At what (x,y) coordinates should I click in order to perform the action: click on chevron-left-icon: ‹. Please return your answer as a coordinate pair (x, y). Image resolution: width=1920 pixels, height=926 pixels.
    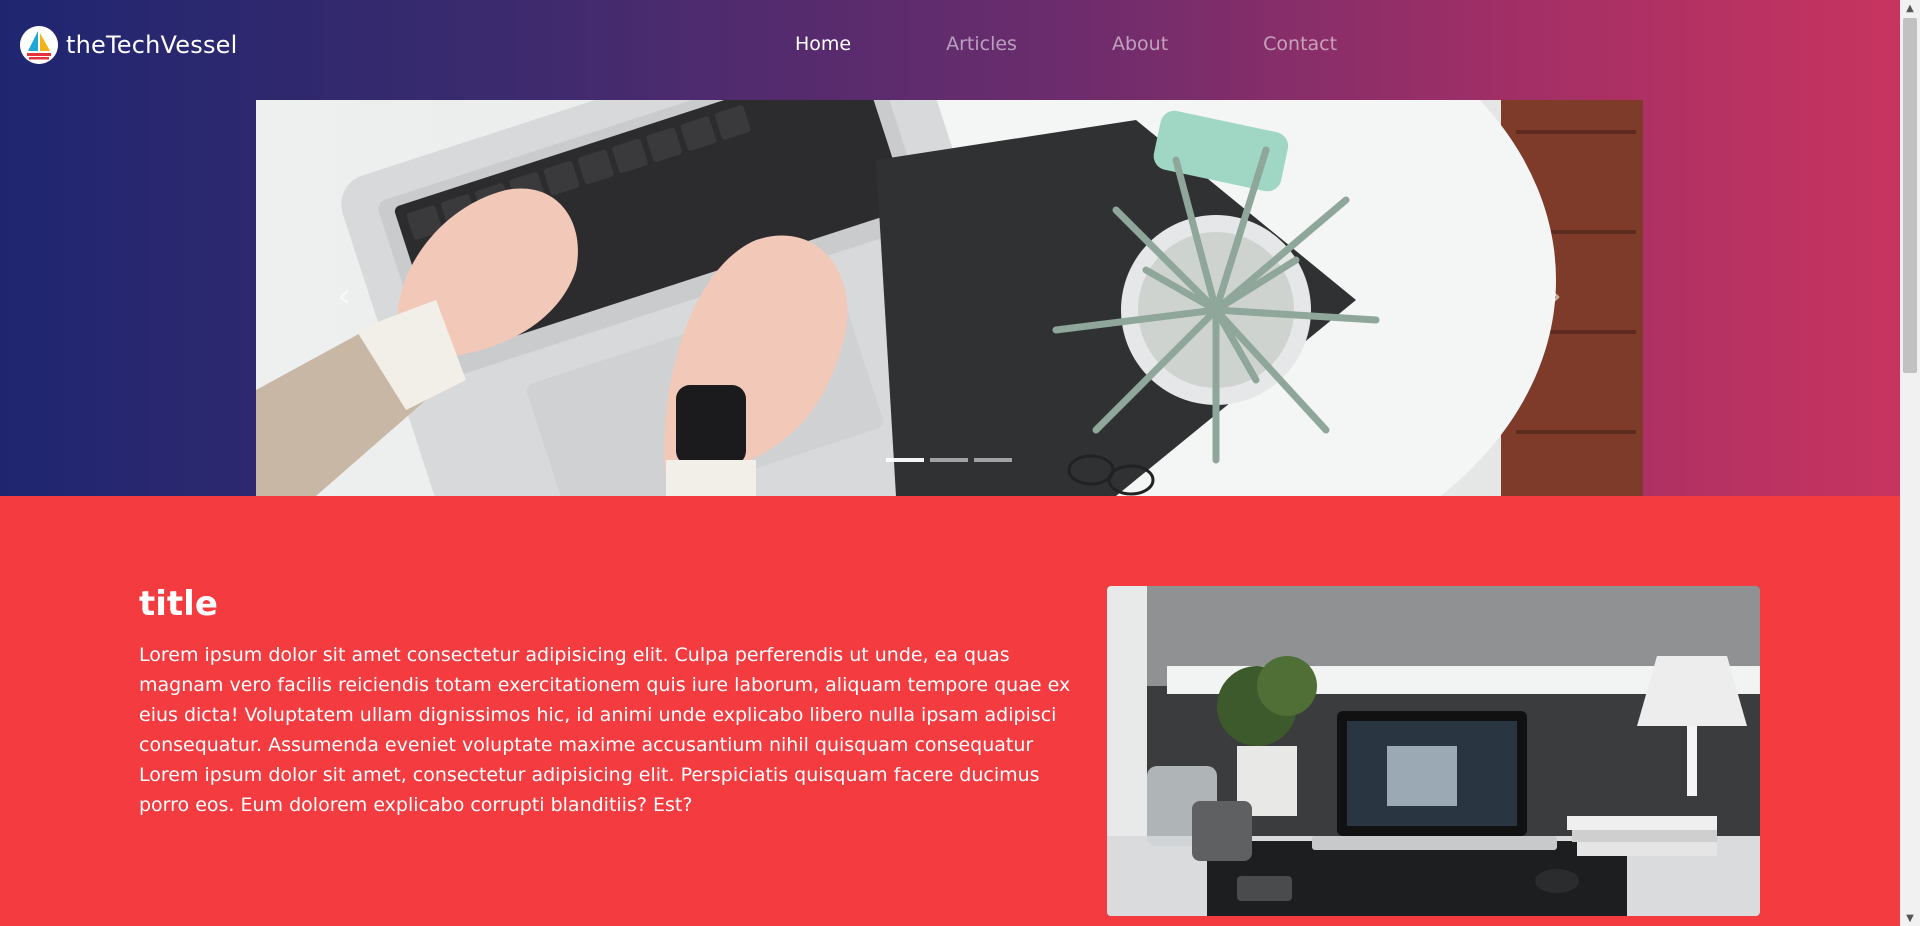
    Looking at the image, I should click on (344, 296).